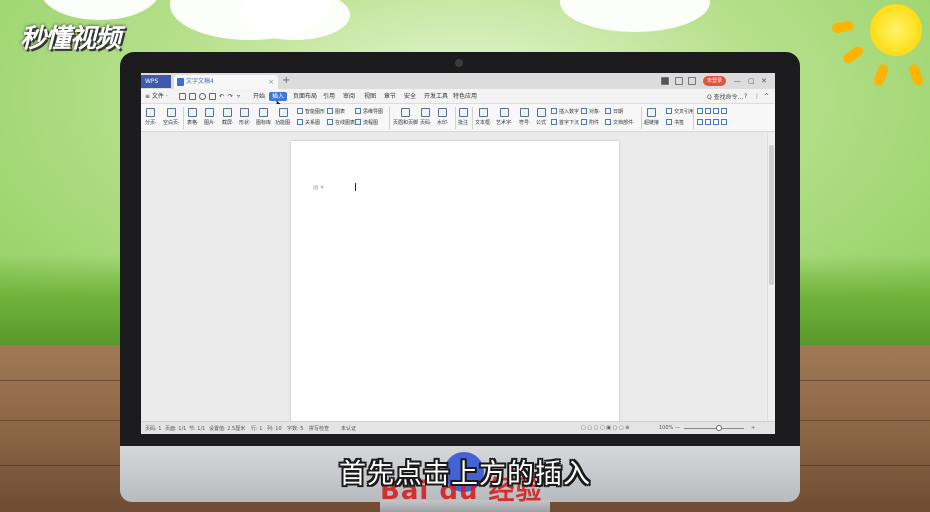 The height and width of the screenshot is (512, 930). What do you see at coordinates (271, 82) in the screenshot?
I see `close-tab-icon: ×` at bounding box center [271, 82].